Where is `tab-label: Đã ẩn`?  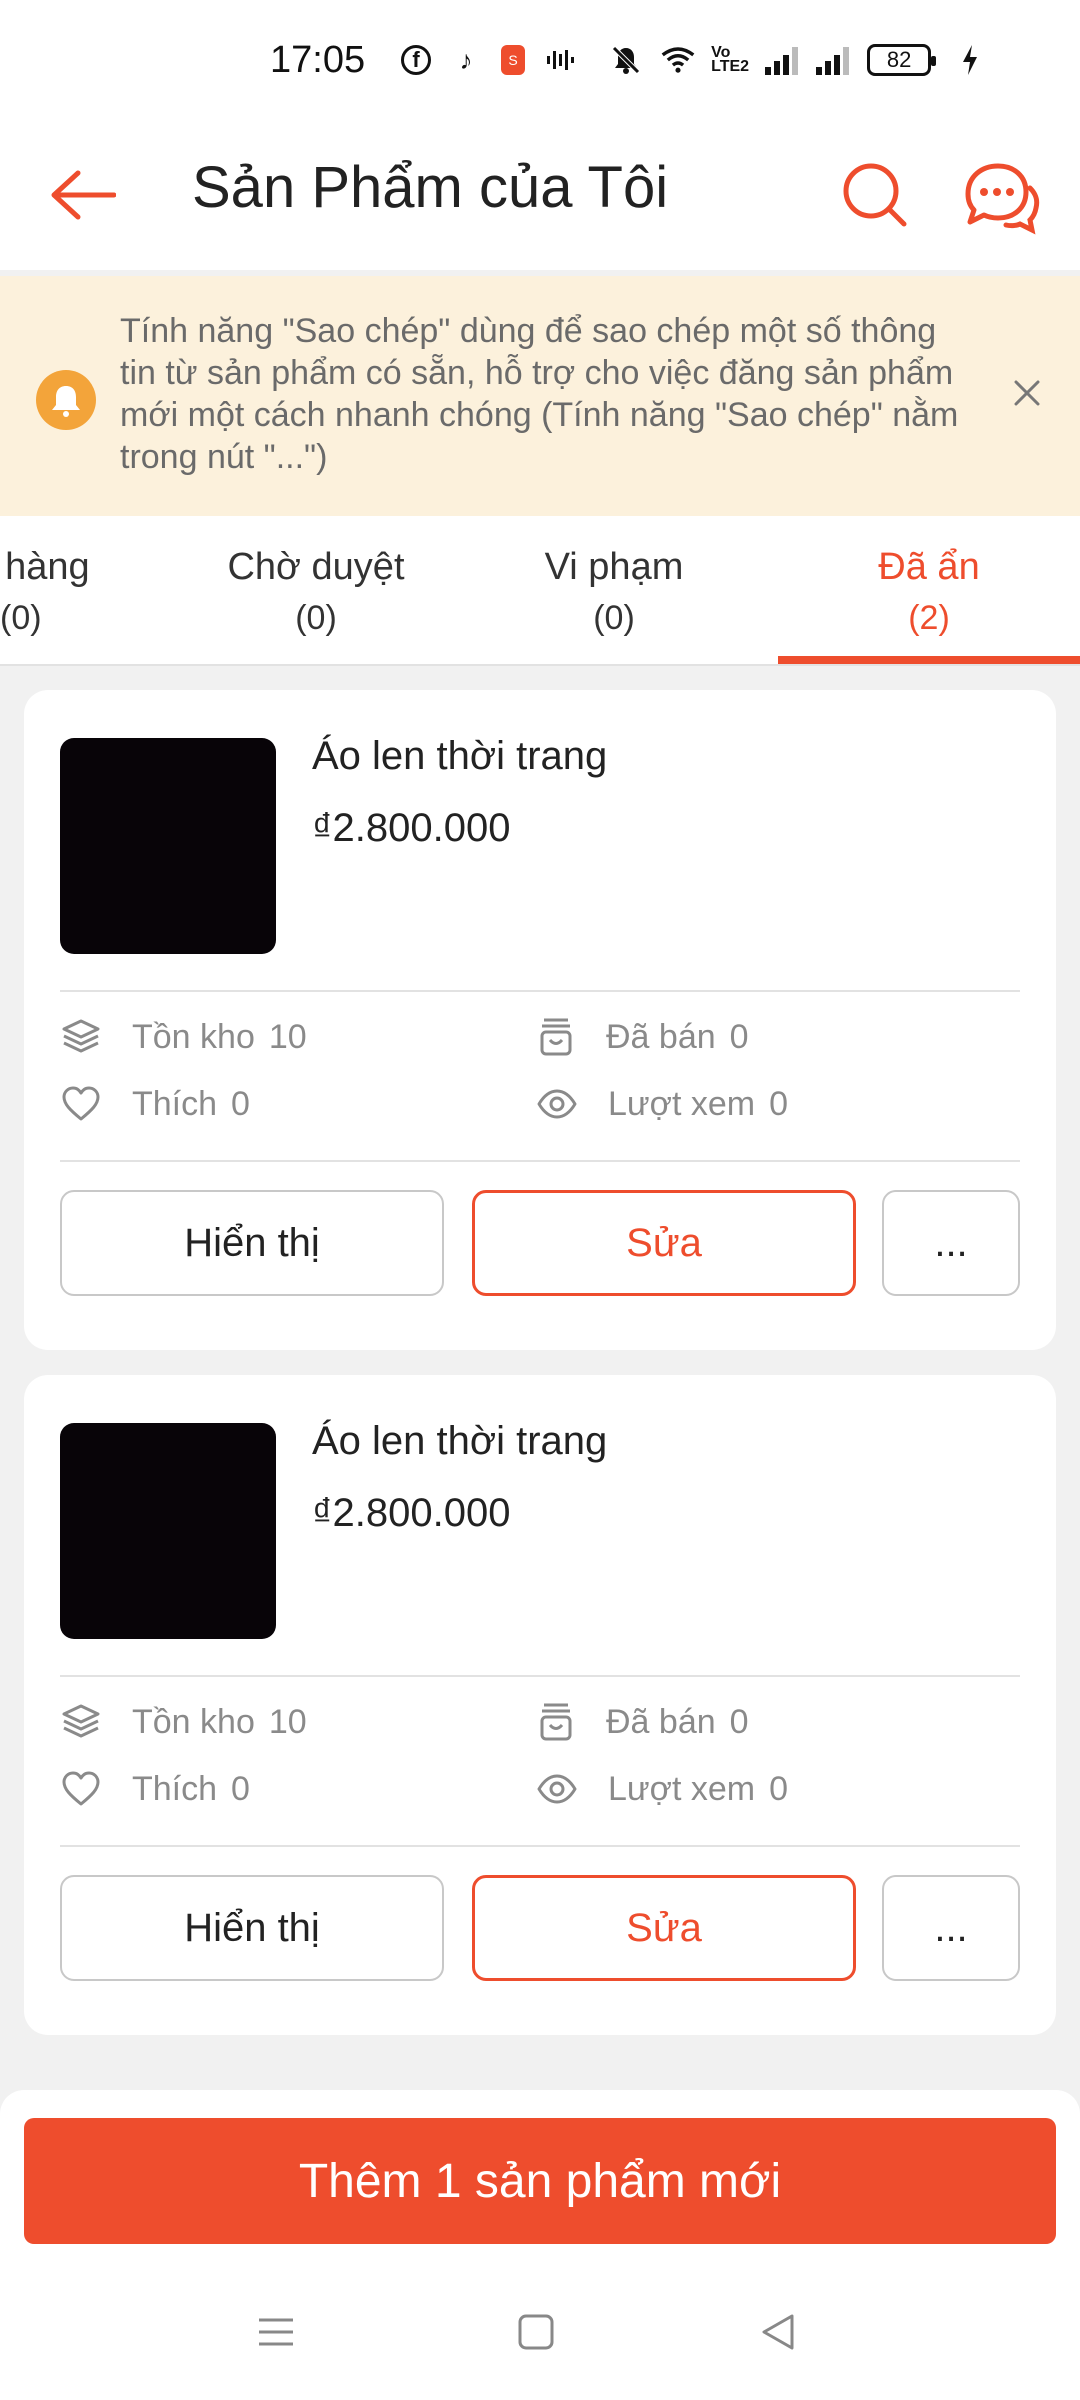
tab-label: Đã ẩn is located at coordinates (929, 567).